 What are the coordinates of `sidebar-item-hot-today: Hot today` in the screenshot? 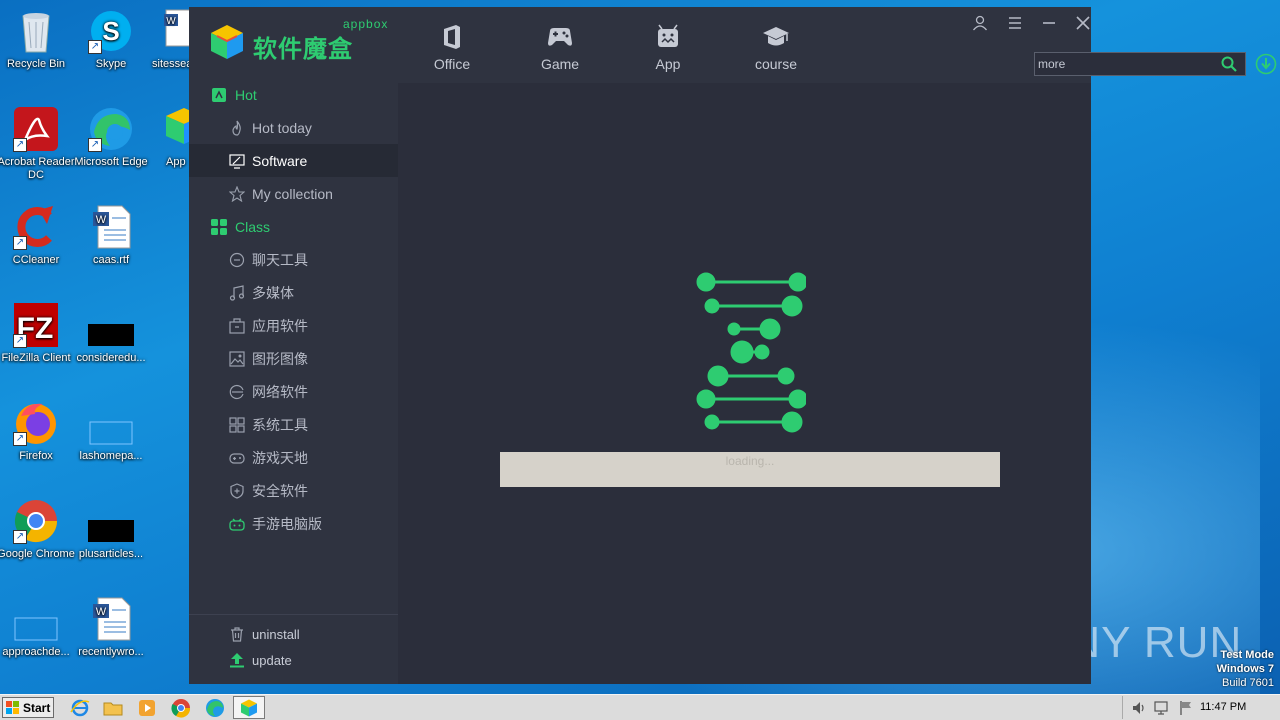 It's located at (293, 127).